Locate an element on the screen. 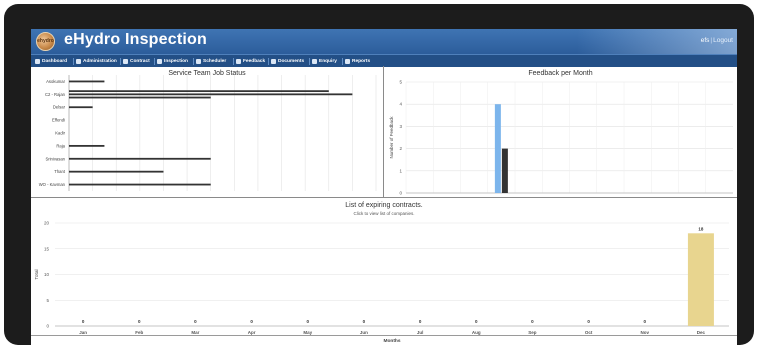 The width and height of the screenshot is (758, 349). nav-inspection: Inspection is located at coordinates (172, 61).